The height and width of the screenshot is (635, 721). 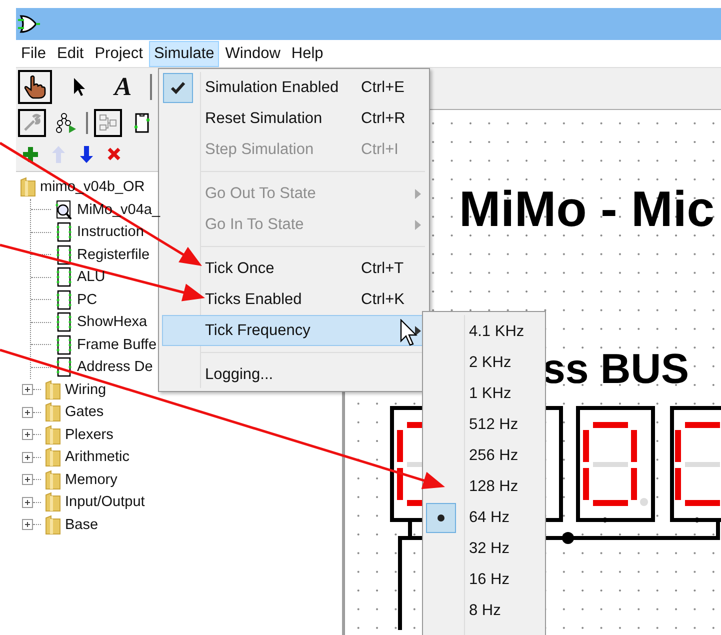 What do you see at coordinates (81, 524) in the screenshot?
I see `tree-label: Base` at bounding box center [81, 524].